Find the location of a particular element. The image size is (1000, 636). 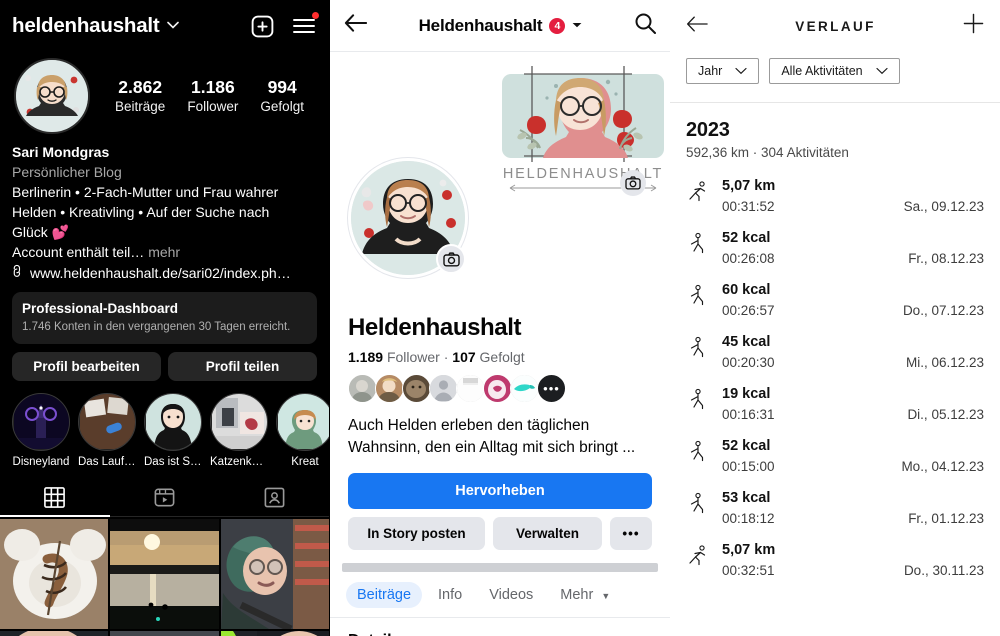

activity-row: 53 kcal 00:18:12 Fr., 01.12.23 is located at coordinates (835, 508).